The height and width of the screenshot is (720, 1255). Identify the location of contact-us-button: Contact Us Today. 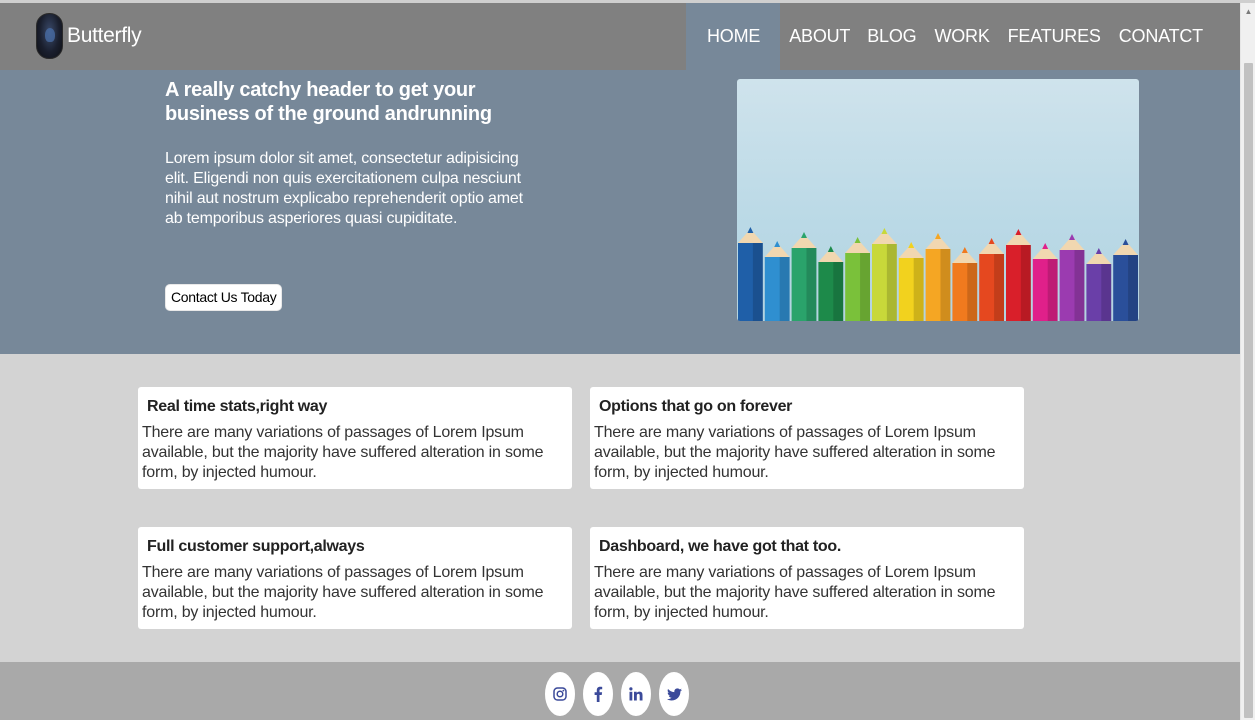
(224, 297).